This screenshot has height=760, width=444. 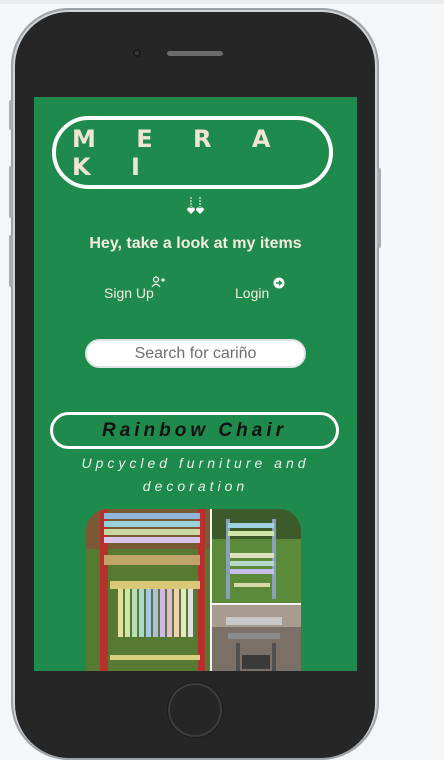 What do you see at coordinates (222, 2) in the screenshot?
I see `browser-top-strip` at bounding box center [222, 2].